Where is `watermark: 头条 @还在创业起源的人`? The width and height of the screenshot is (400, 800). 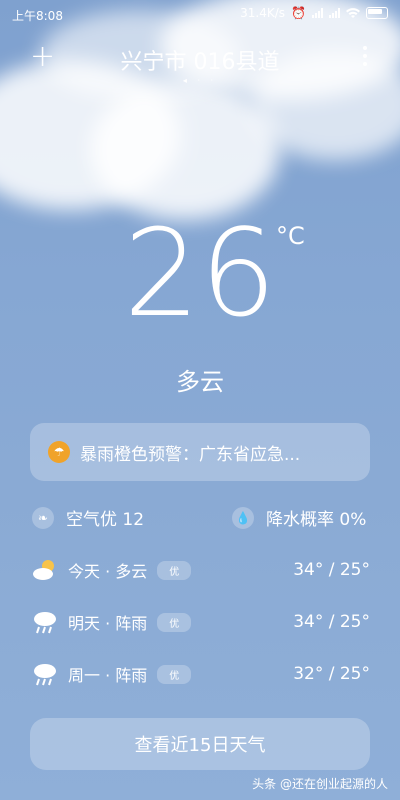
watermark: 头条 @还在创业起源的人 is located at coordinates (320, 784).